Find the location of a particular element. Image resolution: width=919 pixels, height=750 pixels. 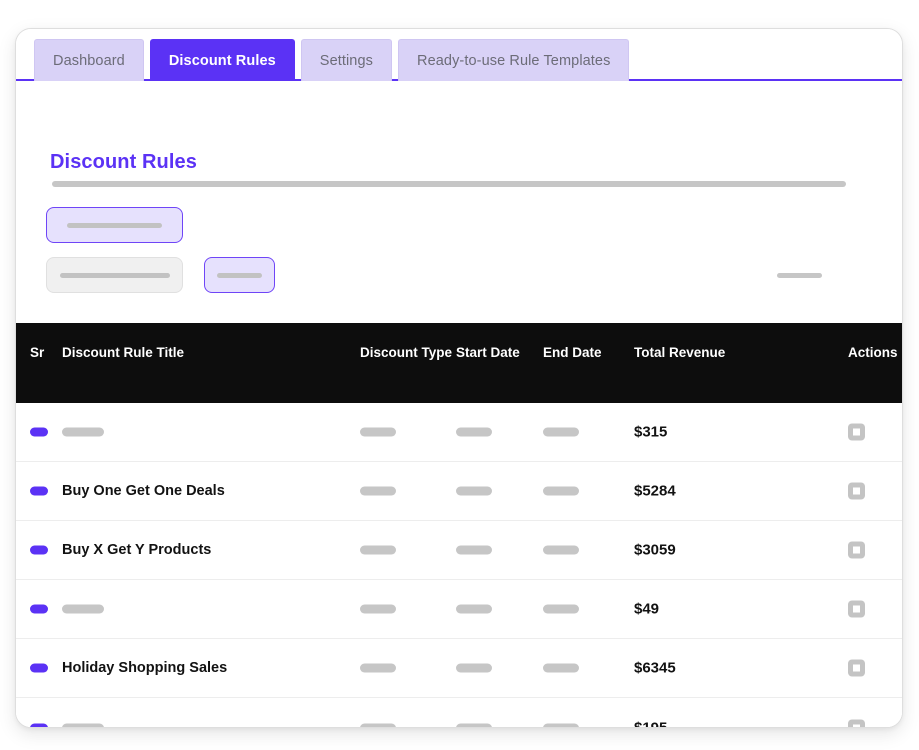

title-underline-skeleton is located at coordinates (449, 184).